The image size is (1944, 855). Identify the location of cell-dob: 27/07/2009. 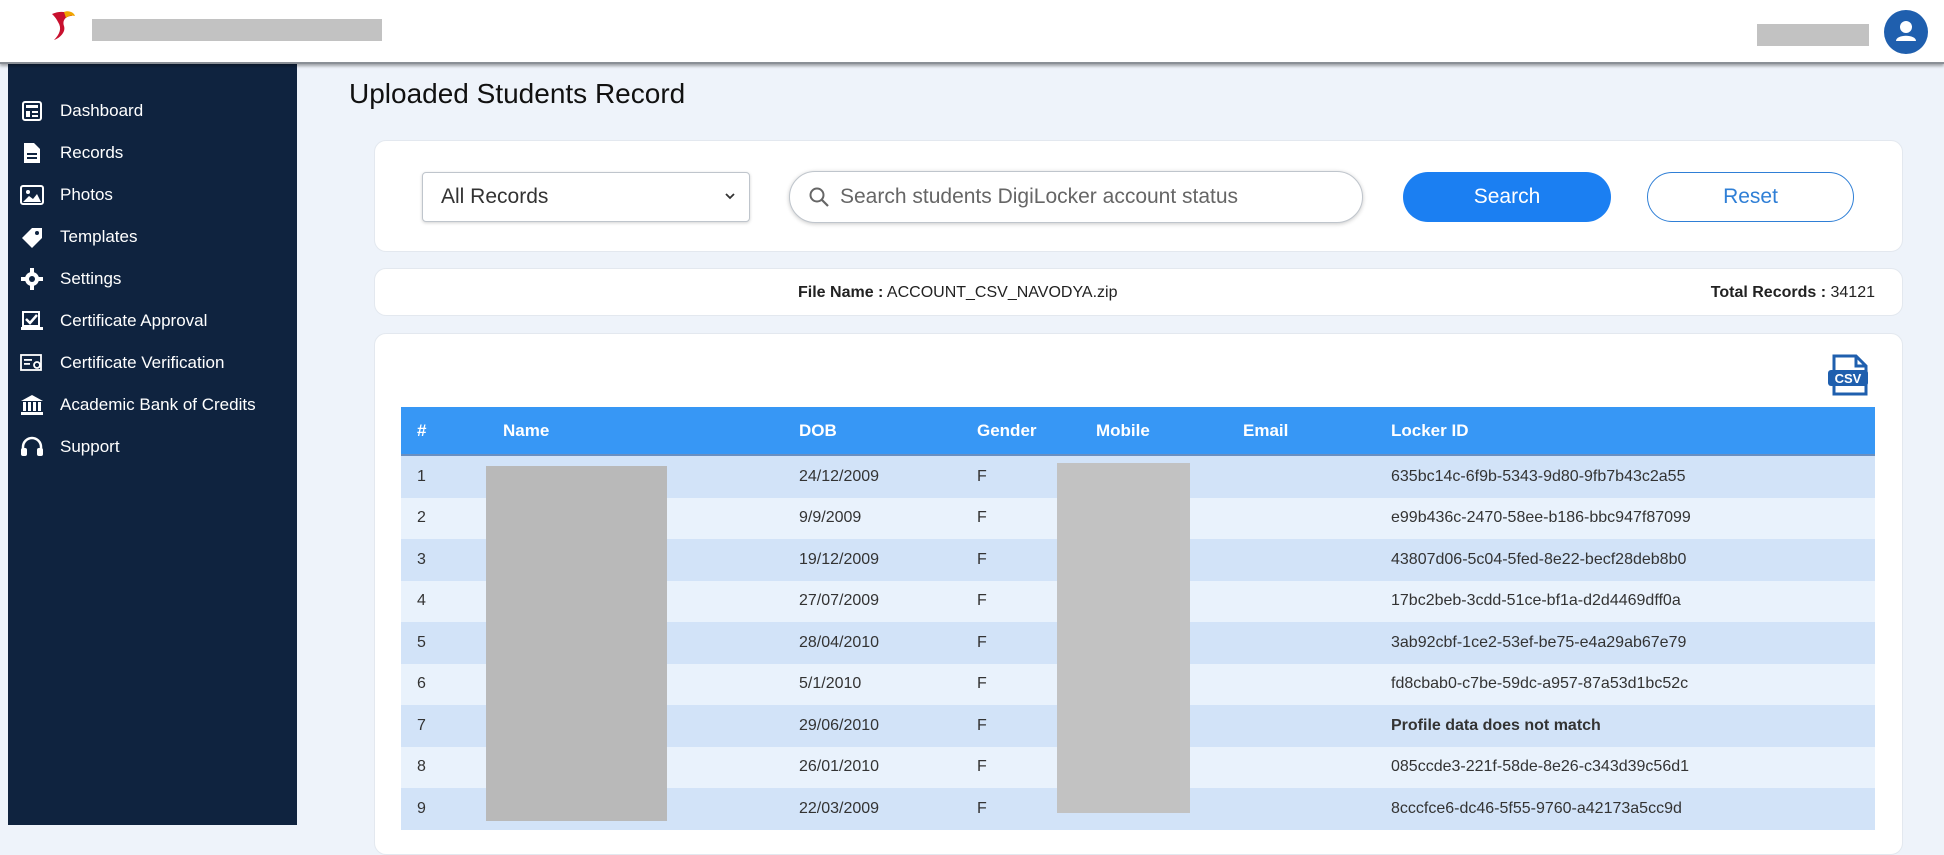
(839, 601).